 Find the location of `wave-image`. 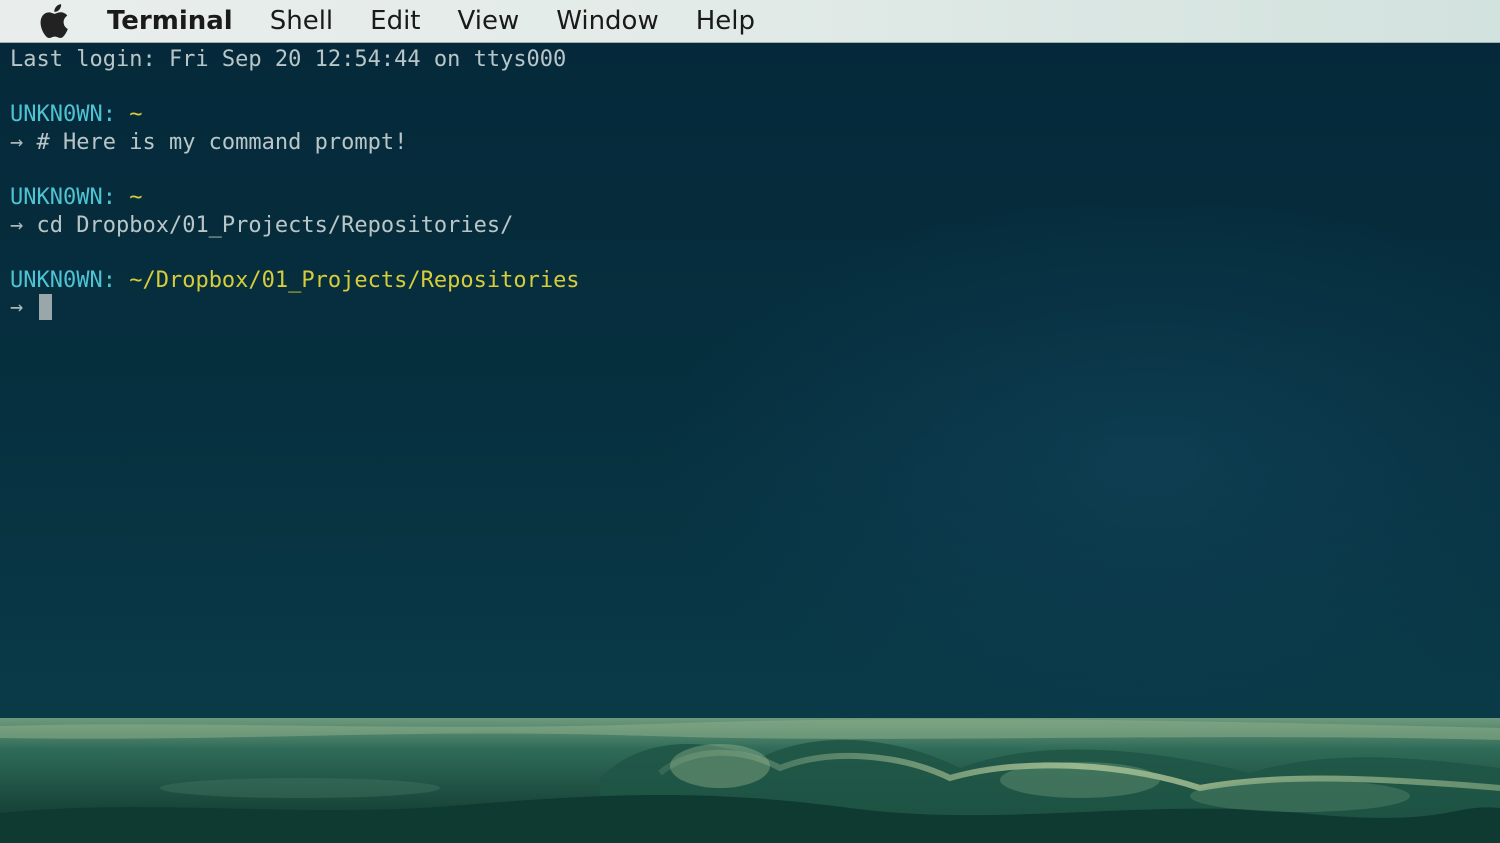

wave-image is located at coordinates (750, 780).